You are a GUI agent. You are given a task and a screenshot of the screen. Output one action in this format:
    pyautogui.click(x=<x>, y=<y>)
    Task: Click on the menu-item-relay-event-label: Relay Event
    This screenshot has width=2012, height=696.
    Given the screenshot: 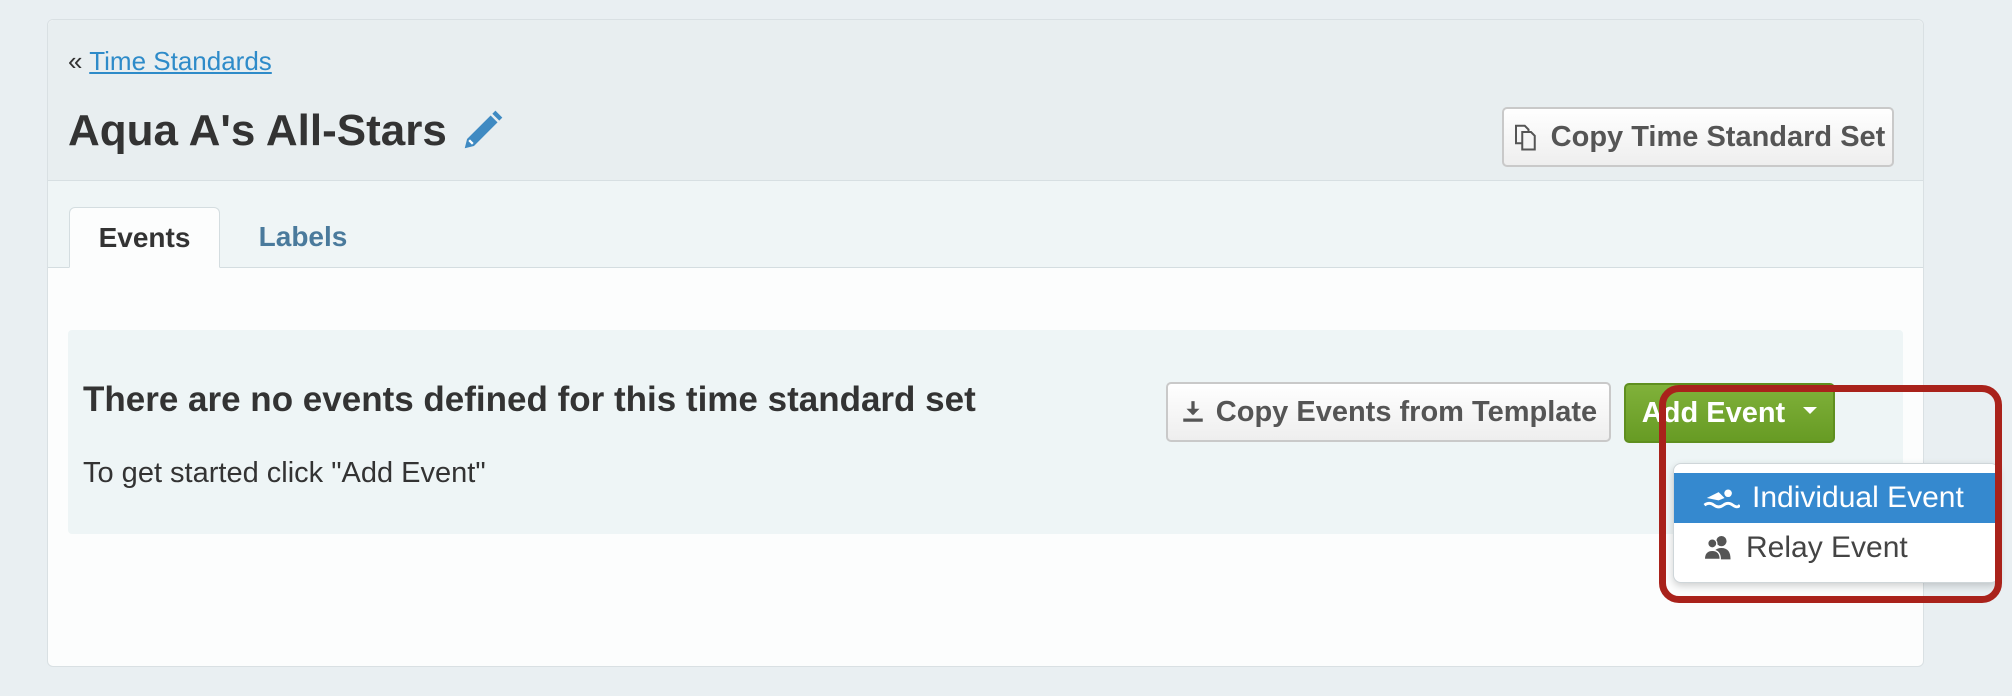 What is the action you would take?
    pyautogui.click(x=1827, y=547)
    